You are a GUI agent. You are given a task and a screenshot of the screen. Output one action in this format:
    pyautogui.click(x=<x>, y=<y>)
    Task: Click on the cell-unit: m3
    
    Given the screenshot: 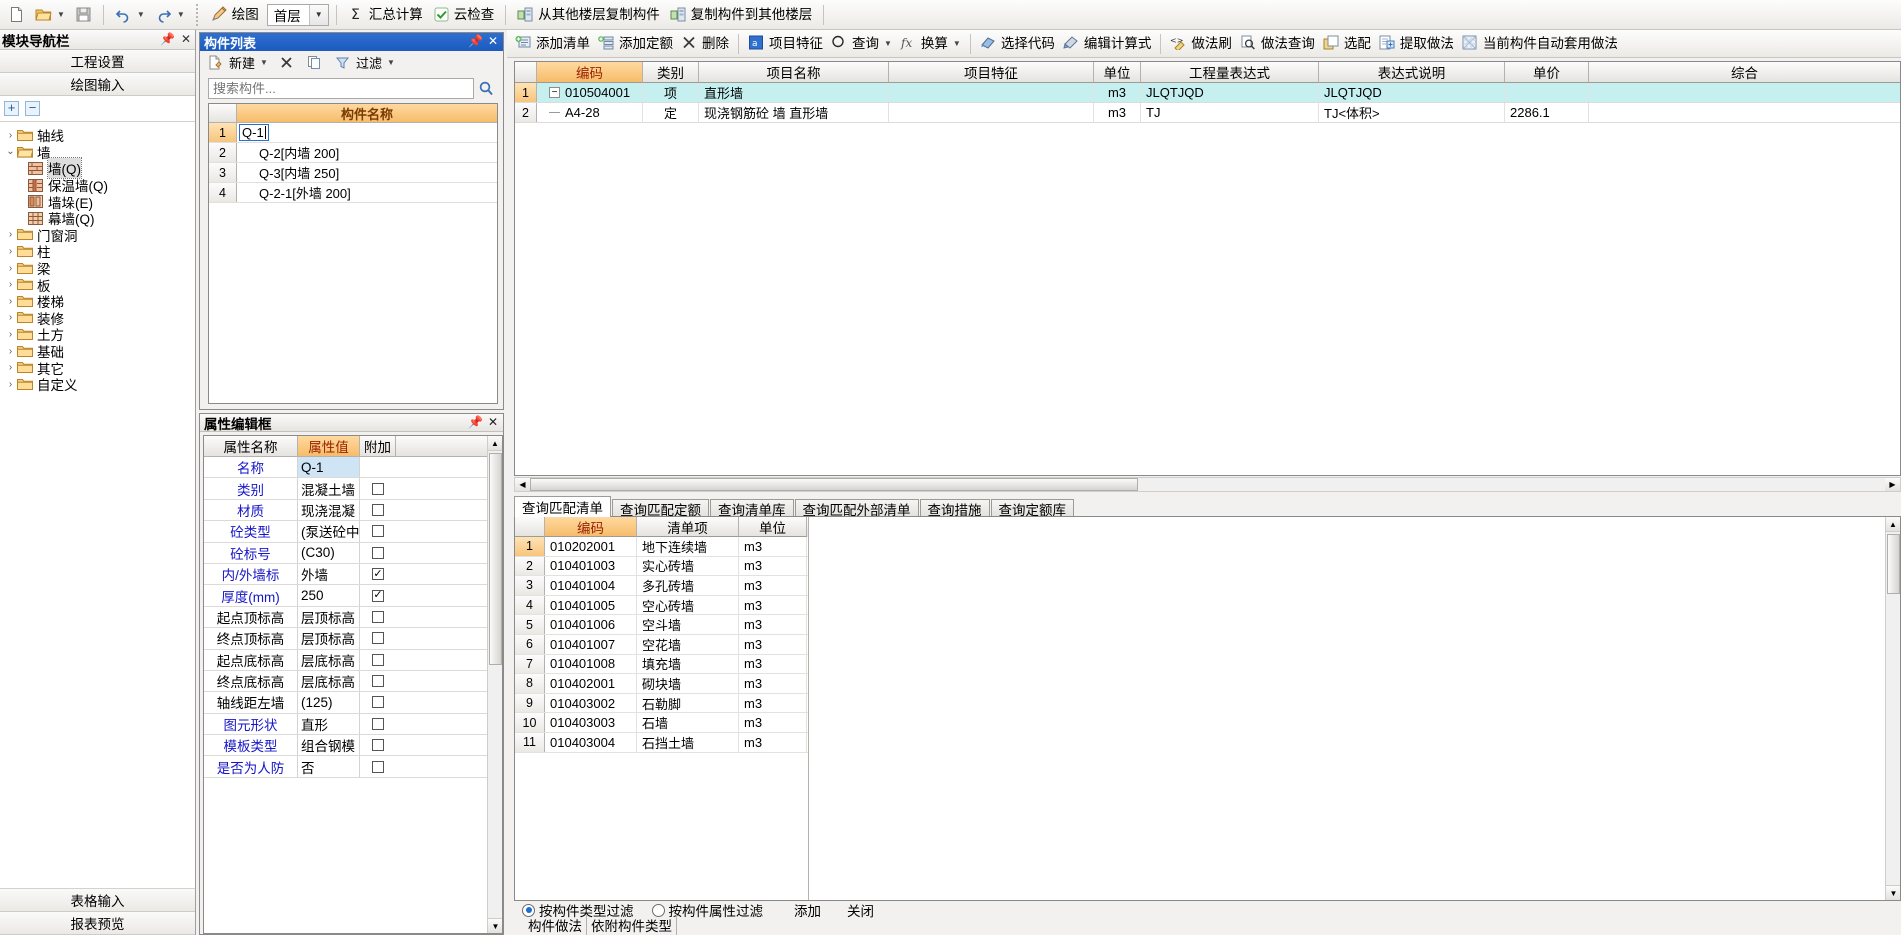 What is the action you would take?
    pyautogui.click(x=1117, y=112)
    